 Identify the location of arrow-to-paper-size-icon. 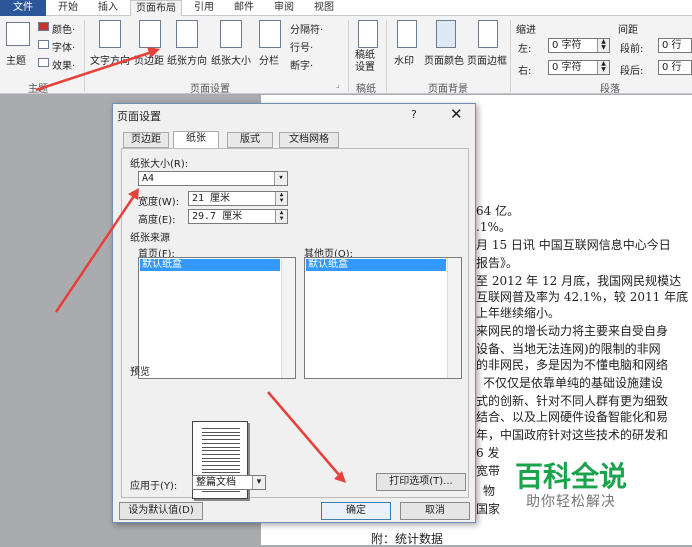
(95, 254).